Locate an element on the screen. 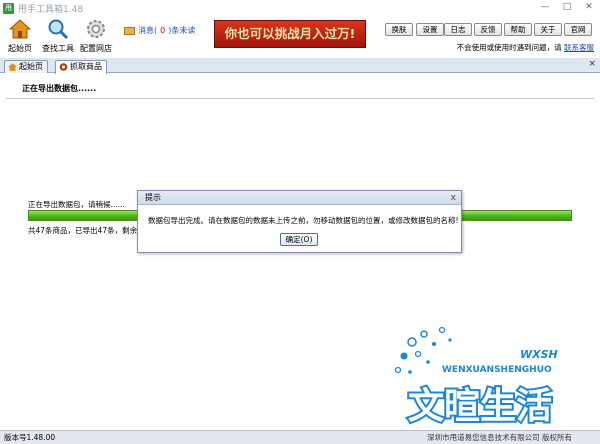 The height and width of the screenshot is (444, 600). export-summary: 共47条商品，已导出47条，剩余0 is located at coordinates (85, 230).